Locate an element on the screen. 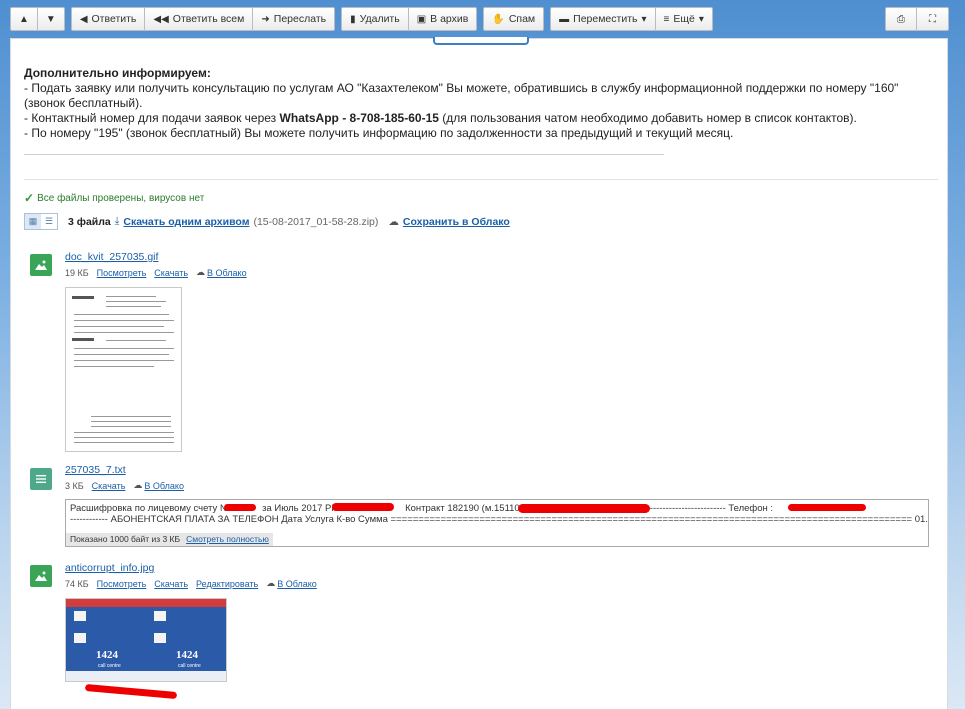 The height and width of the screenshot is (709, 965). files-count: 3 файла is located at coordinates (89, 221).